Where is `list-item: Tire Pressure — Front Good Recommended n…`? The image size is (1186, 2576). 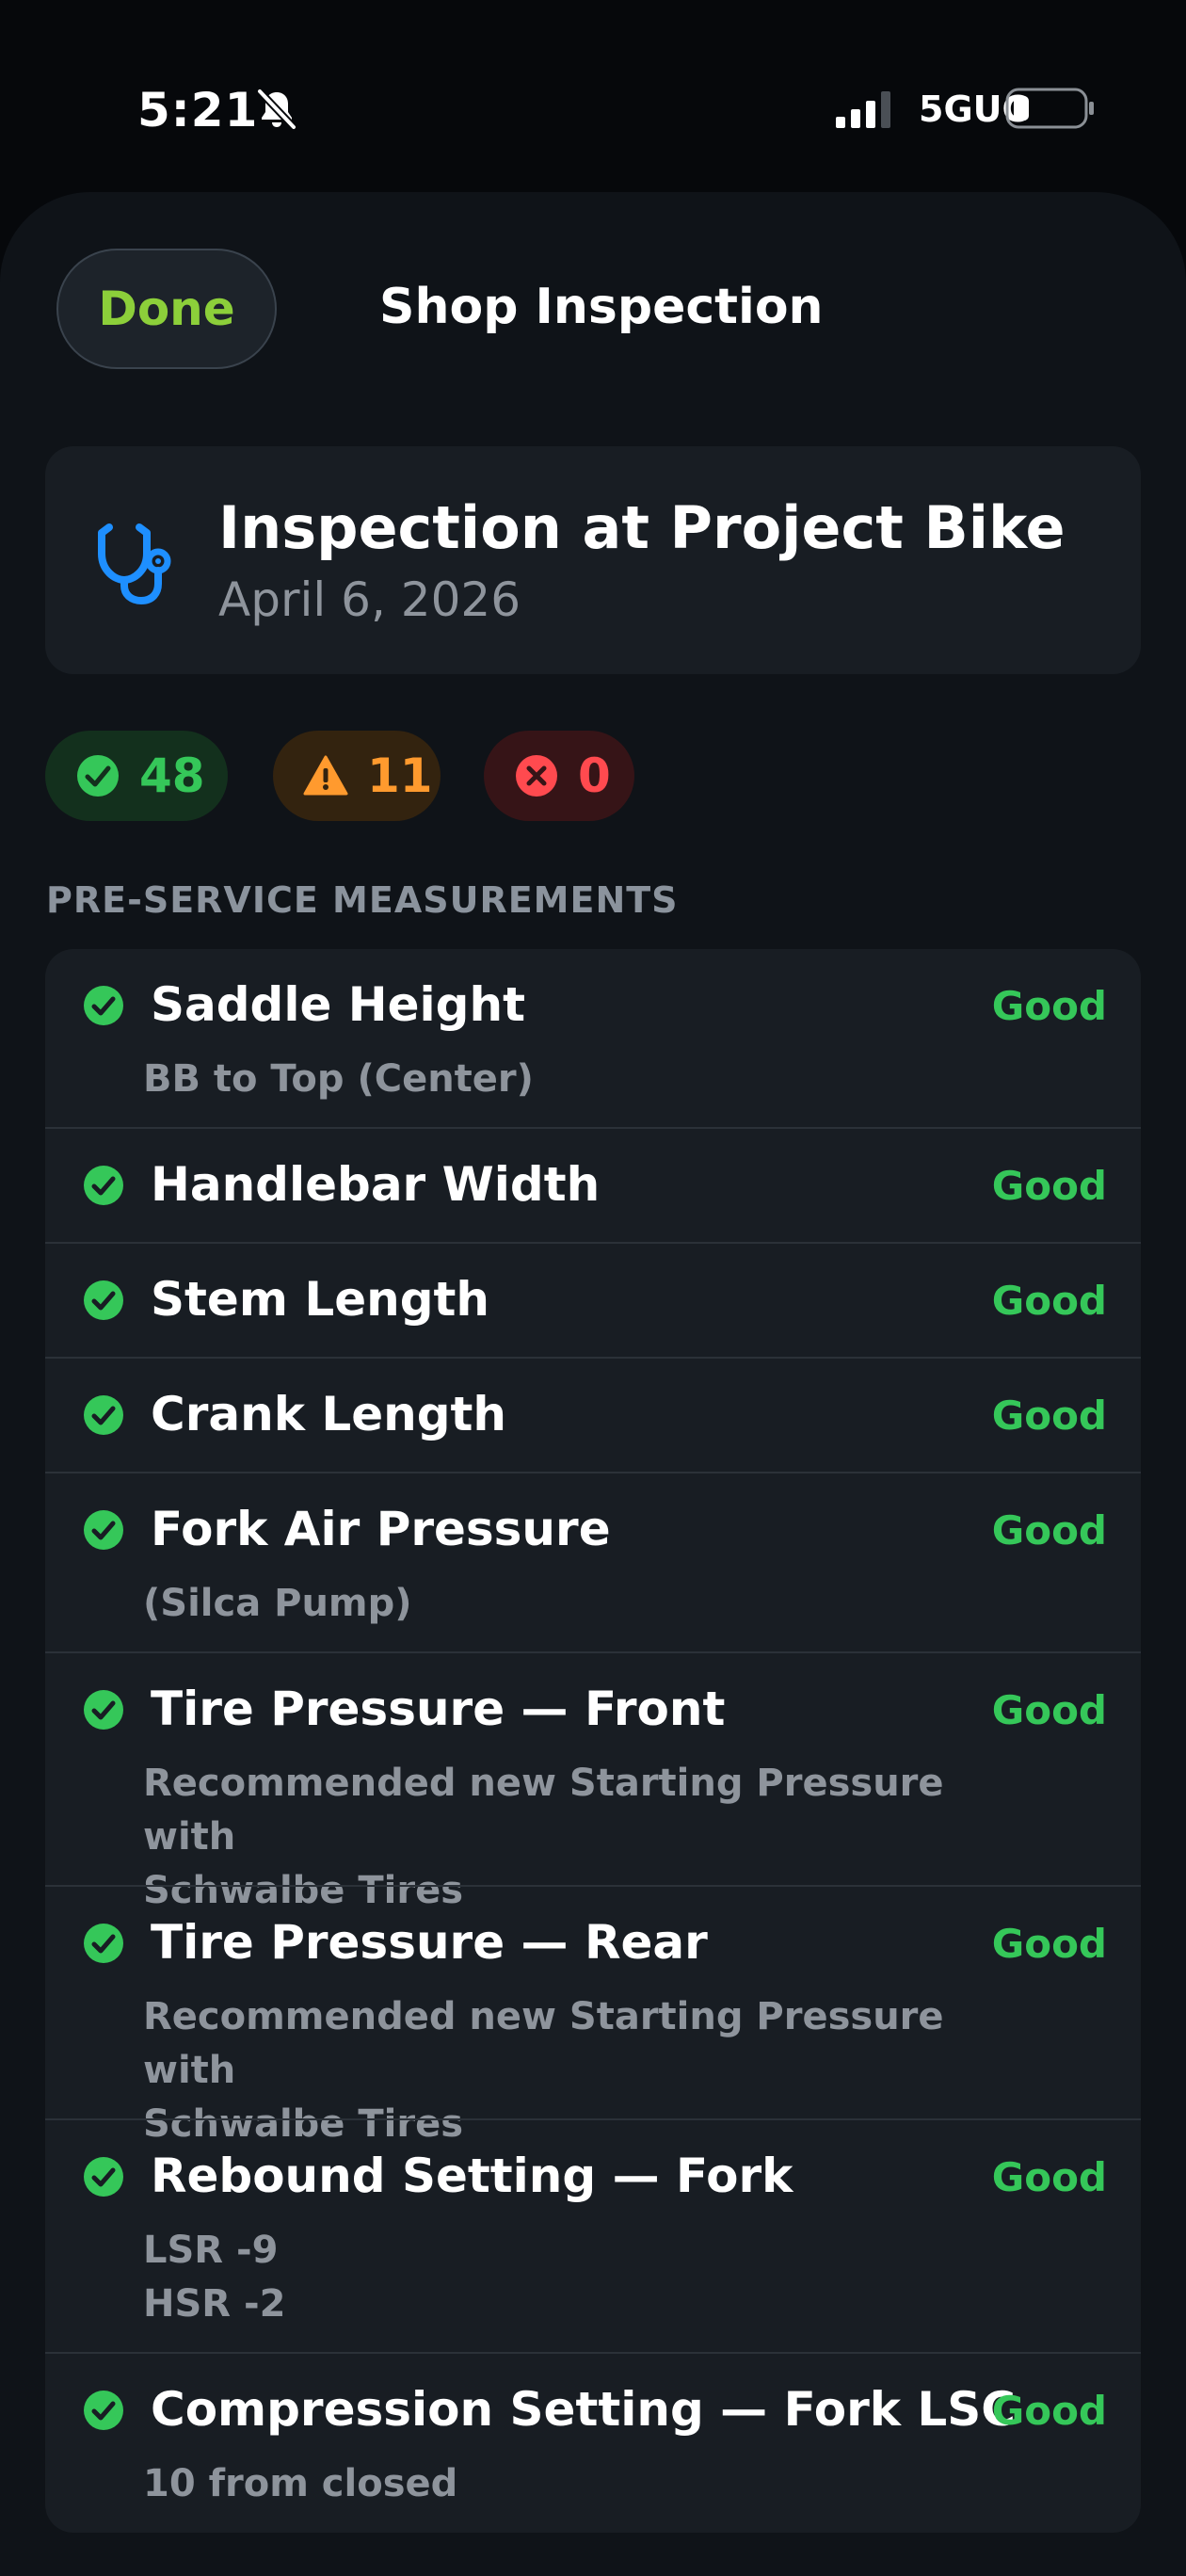 list-item: Tire Pressure — Front Good Recommended n… is located at coordinates (593, 1782).